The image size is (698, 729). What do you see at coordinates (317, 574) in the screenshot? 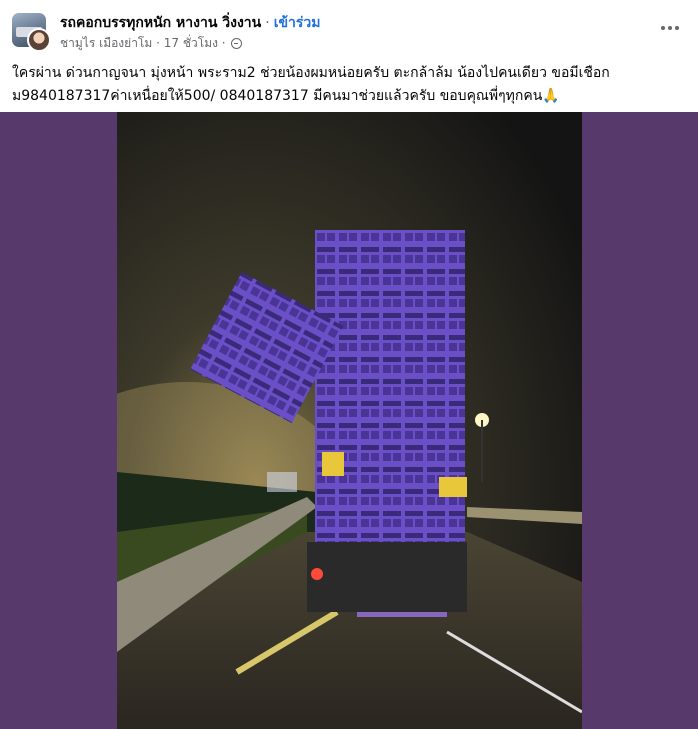
I see `tail-light` at bounding box center [317, 574].